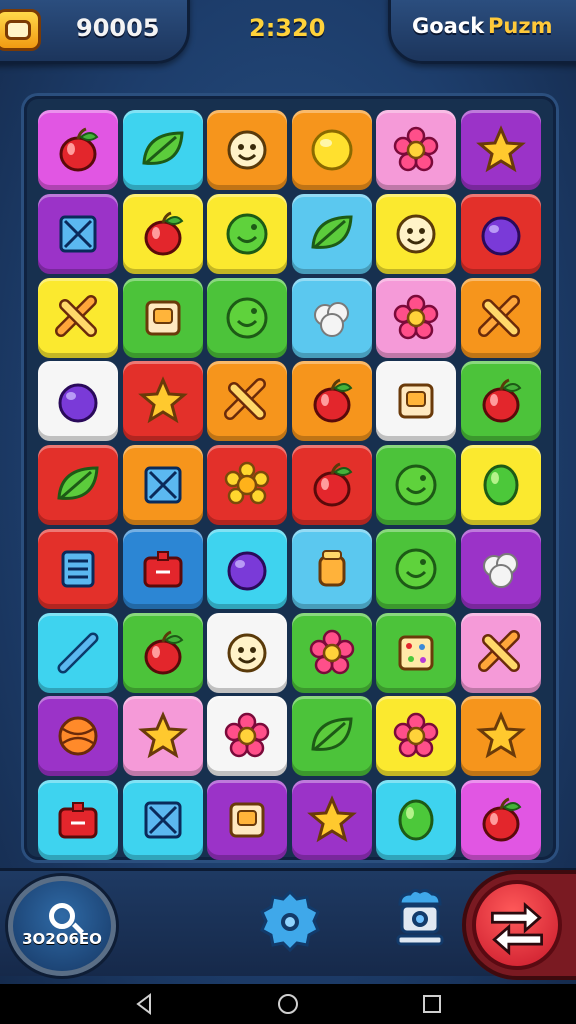 This screenshot has height=1024, width=576. Describe the element at coordinates (118, 28) in the screenshot. I see `score-value: 90005` at that location.